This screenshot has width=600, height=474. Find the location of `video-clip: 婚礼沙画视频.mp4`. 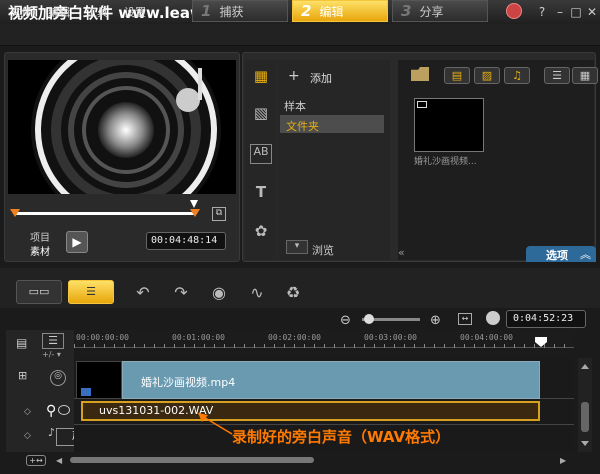

video-clip: 婚礼沙画视频.mp4 is located at coordinates (331, 380).